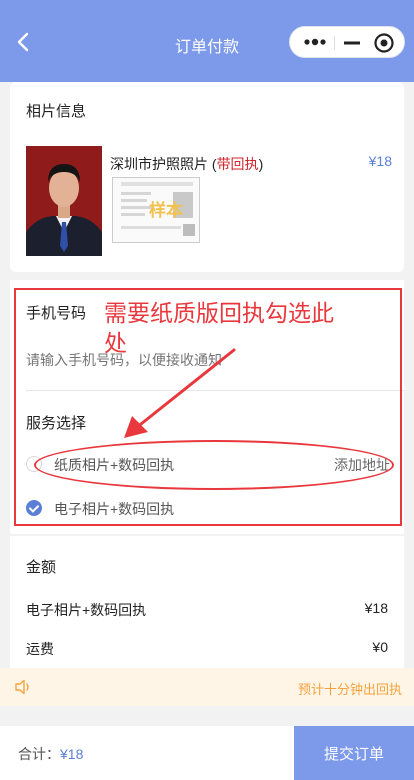 The image size is (414, 780). What do you see at coordinates (40, 649) in the screenshot?
I see `amount-row-label: 运费` at bounding box center [40, 649].